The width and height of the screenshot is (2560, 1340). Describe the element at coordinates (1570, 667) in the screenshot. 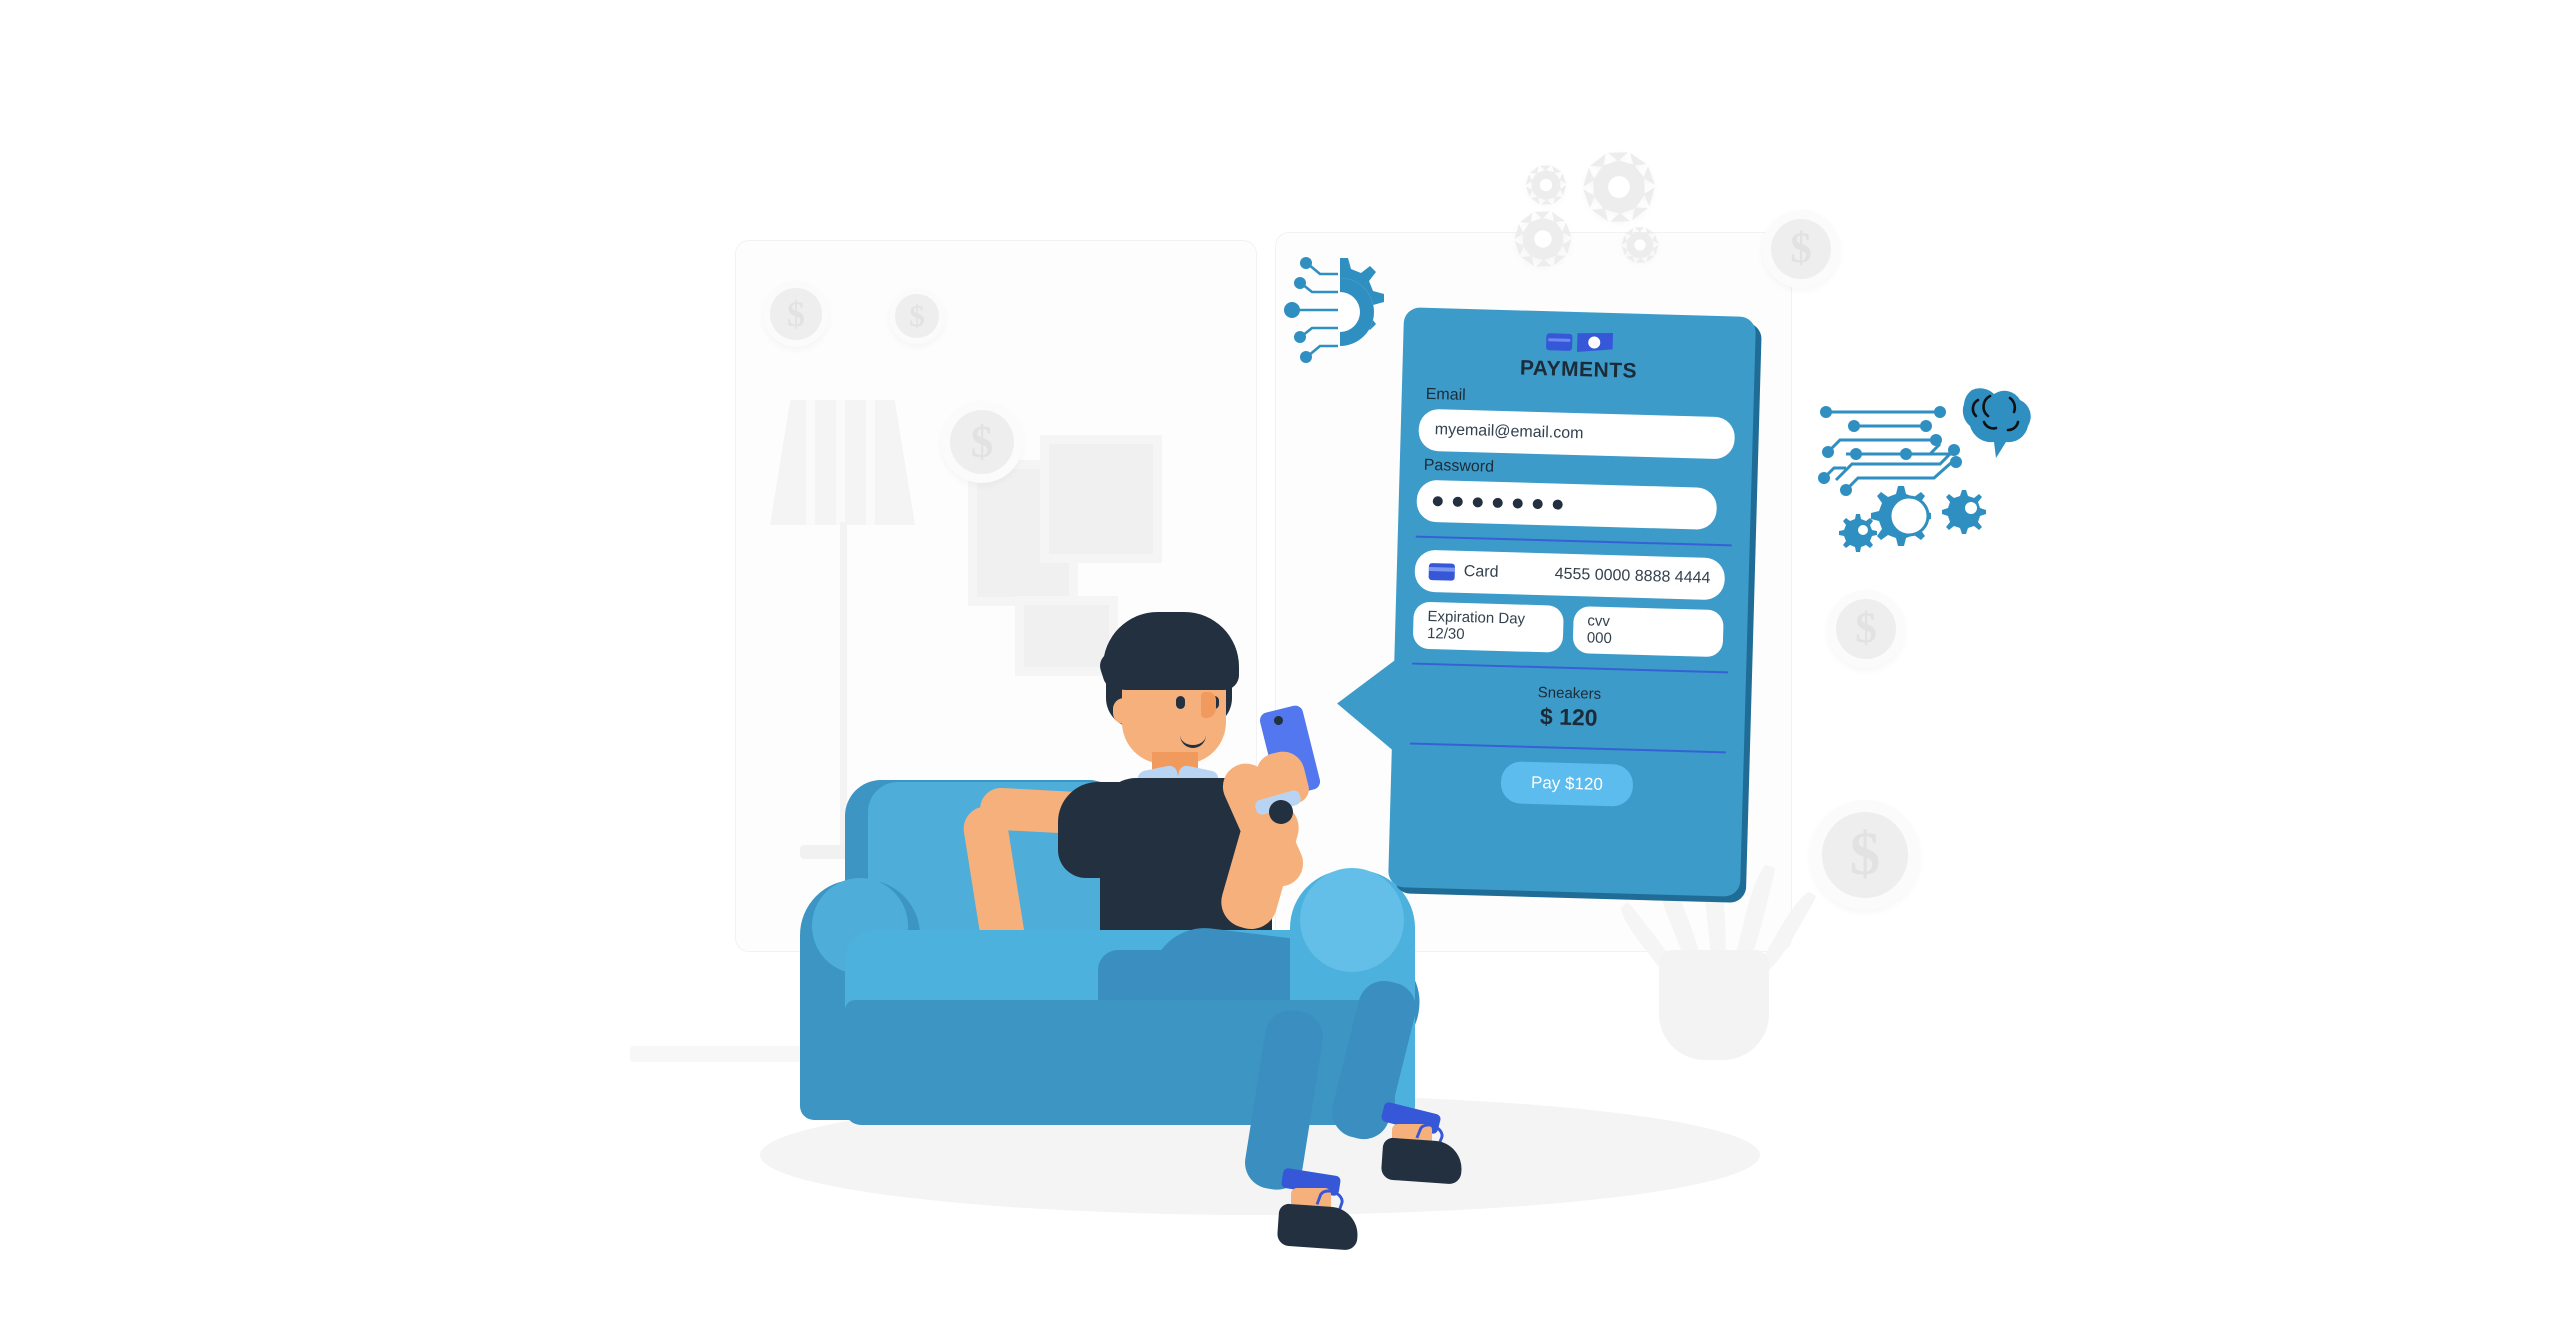

I see `divider-middle` at that location.